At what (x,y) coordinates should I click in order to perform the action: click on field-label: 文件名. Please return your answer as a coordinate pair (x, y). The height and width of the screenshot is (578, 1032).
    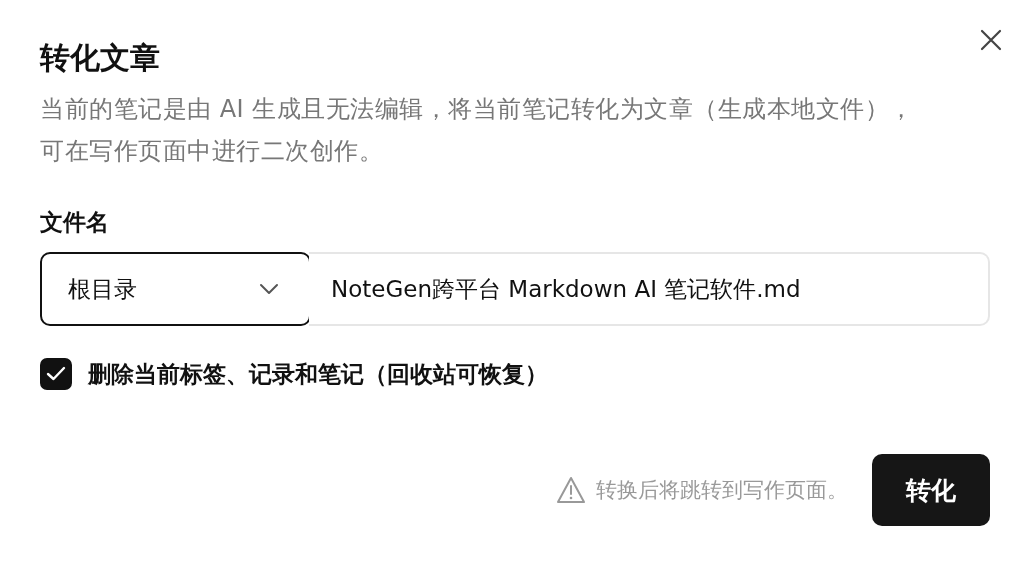
    Looking at the image, I should click on (75, 222).